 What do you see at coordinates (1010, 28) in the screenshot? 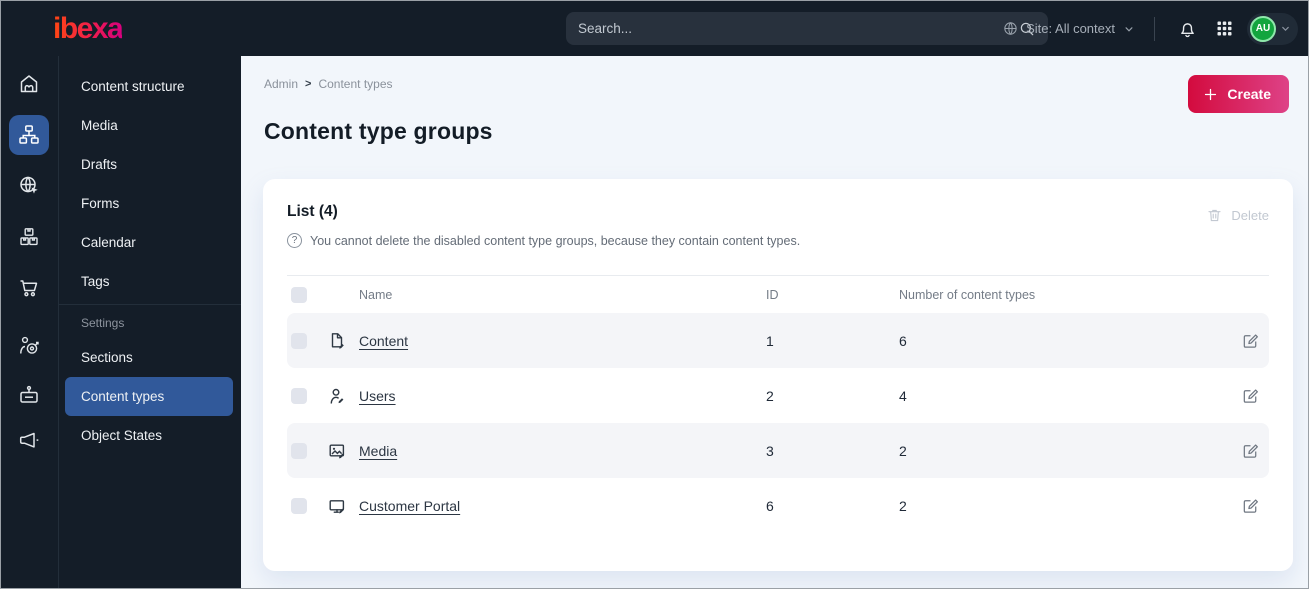
I see `globe-icon` at bounding box center [1010, 28].